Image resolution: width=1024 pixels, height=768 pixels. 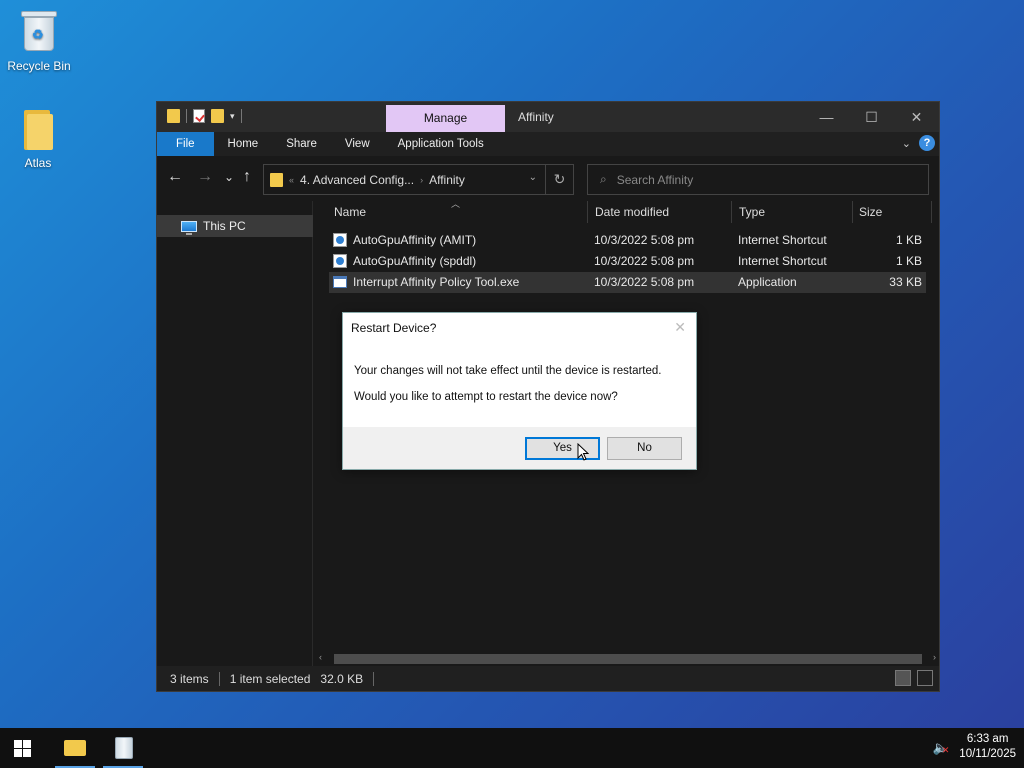 What do you see at coordinates (941, 748) in the screenshot?
I see `volume-muted-icon: 🔈 ✕` at bounding box center [941, 748].